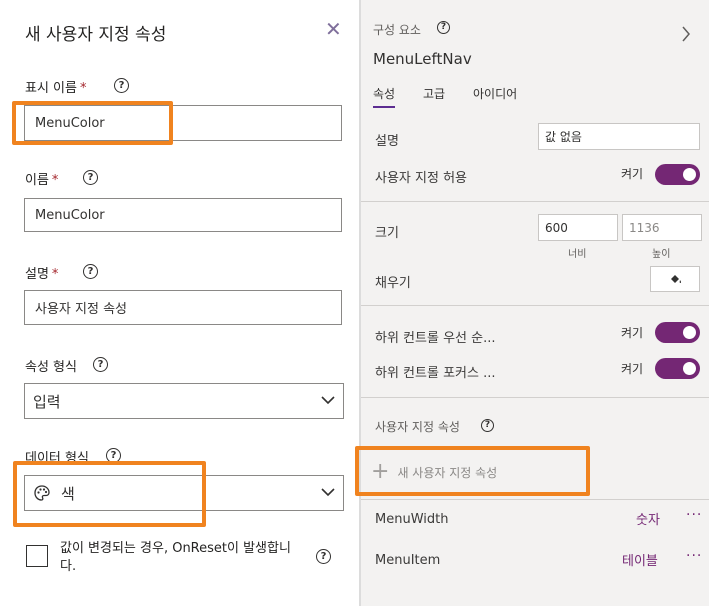 This screenshot has height=606, width=709. I want to click on component-description-label: 설명, so click(387, 141).